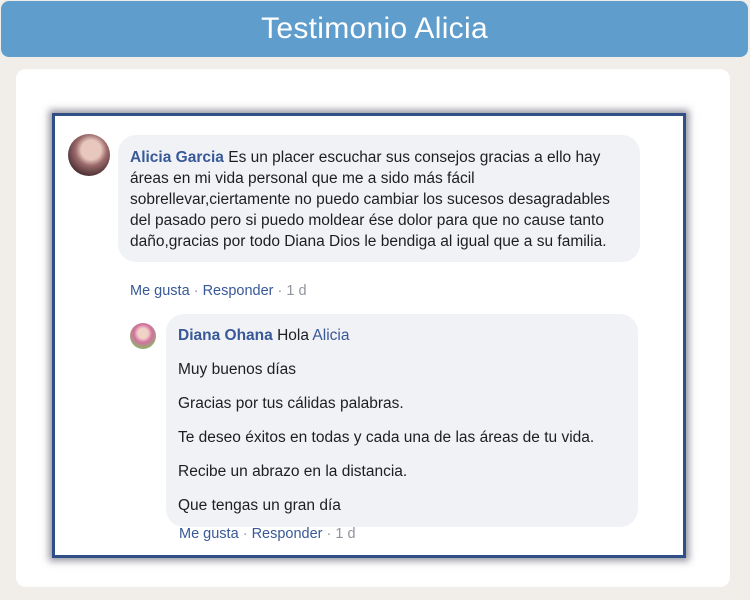  Describe the element at coordinates (225, 335) in the screenshot. I see `reply-author: Diana Ohana` at that location.